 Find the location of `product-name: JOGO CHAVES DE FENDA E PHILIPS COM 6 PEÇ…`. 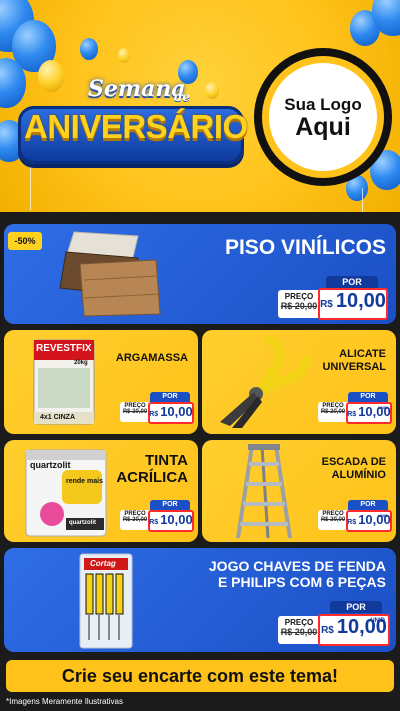

product-name: JOGO CHAVES DE FENDA E PHILIPS COM 6 PEÇ… is located at coordinates (297, 574).